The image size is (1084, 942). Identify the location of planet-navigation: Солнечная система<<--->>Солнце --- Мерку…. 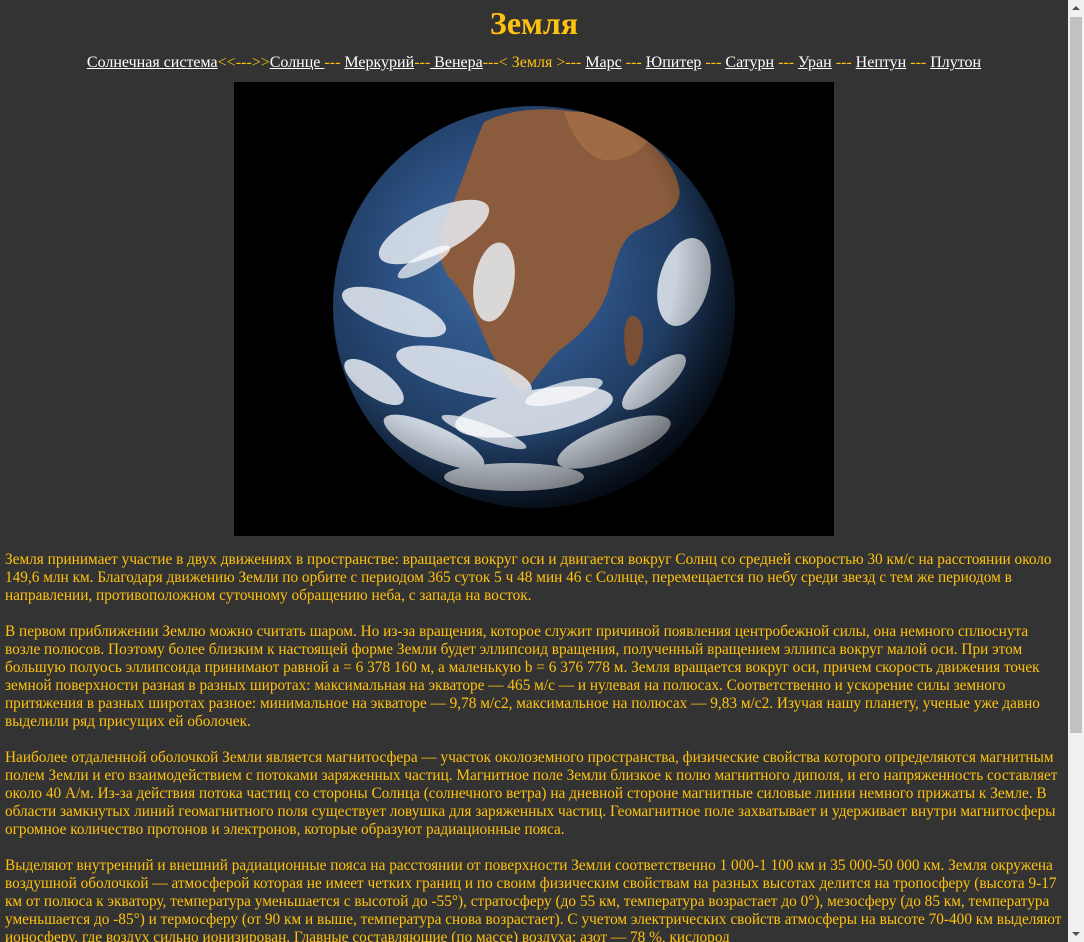
(534, 63).